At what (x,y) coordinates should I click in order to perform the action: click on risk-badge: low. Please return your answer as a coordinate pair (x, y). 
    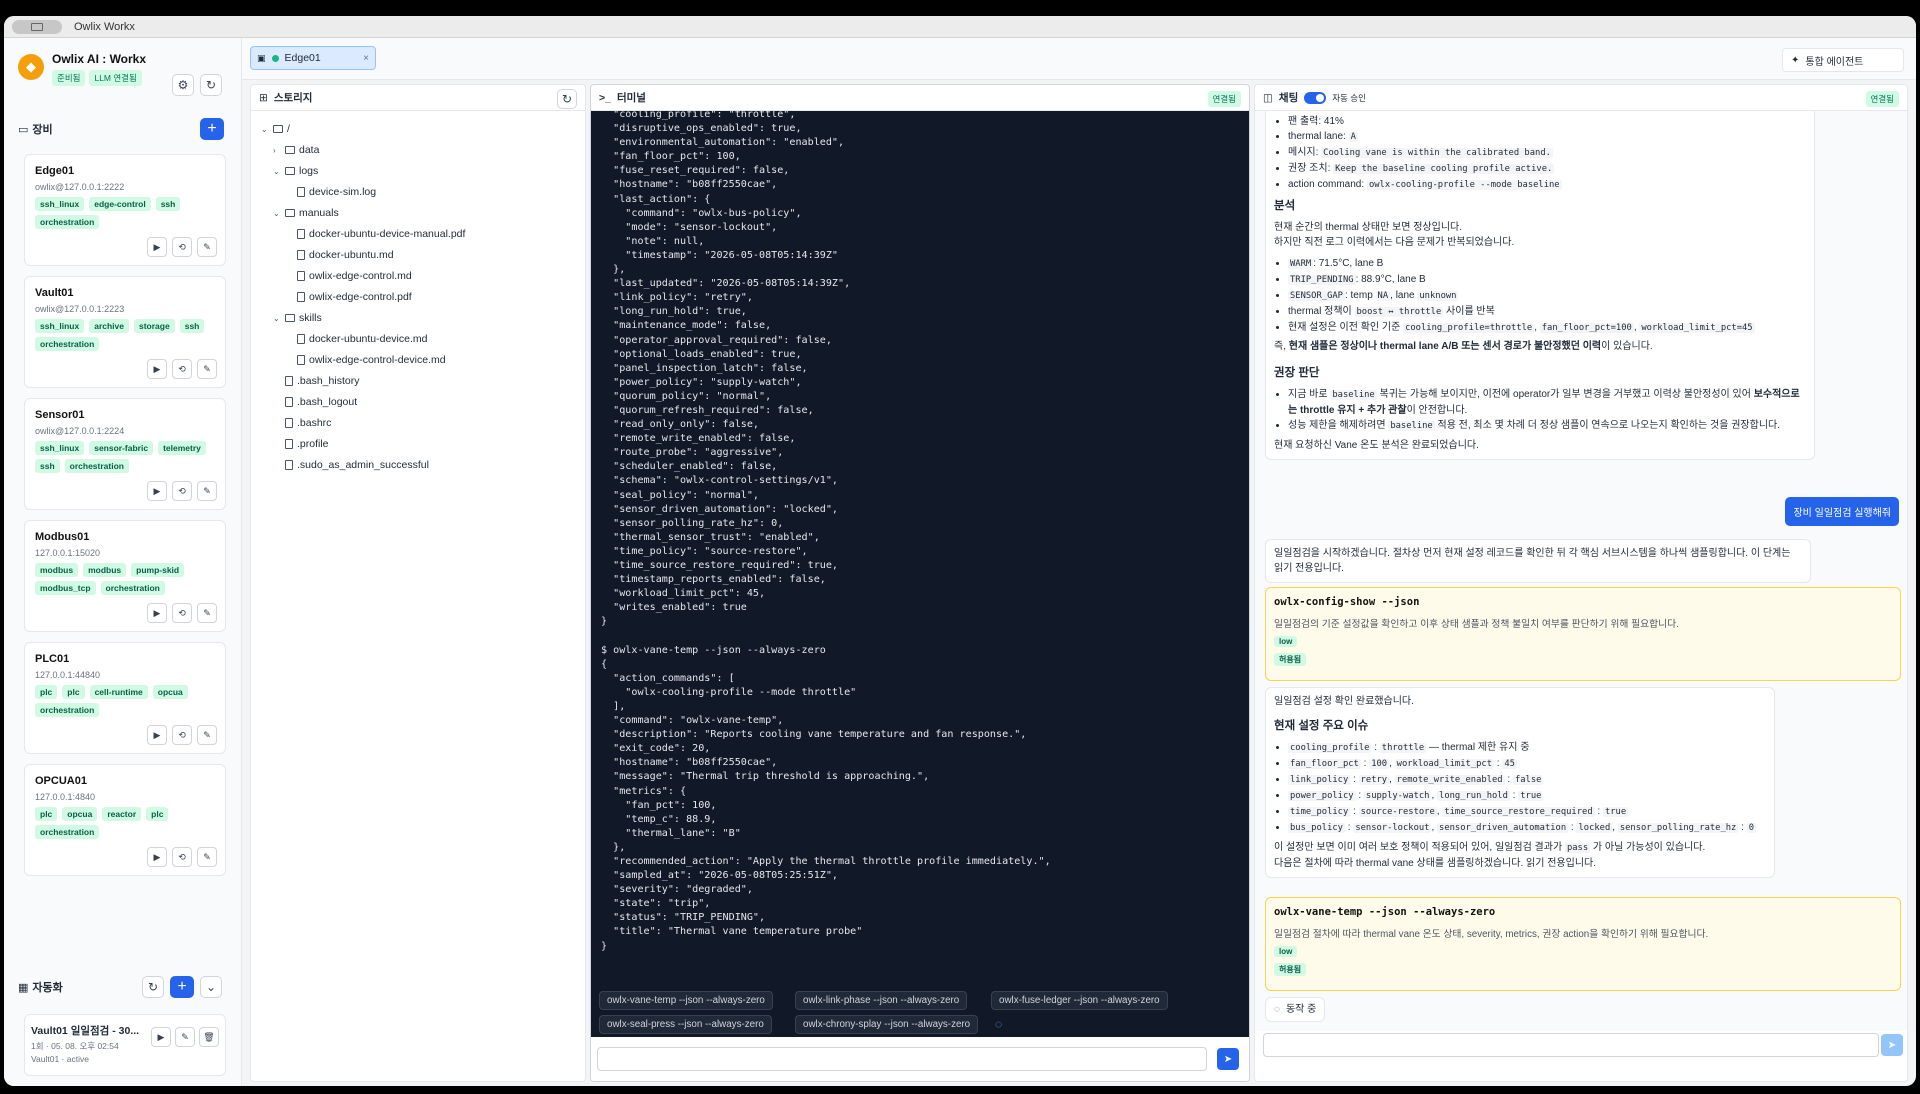
    Looking at the image, I should click on (1286, 951).